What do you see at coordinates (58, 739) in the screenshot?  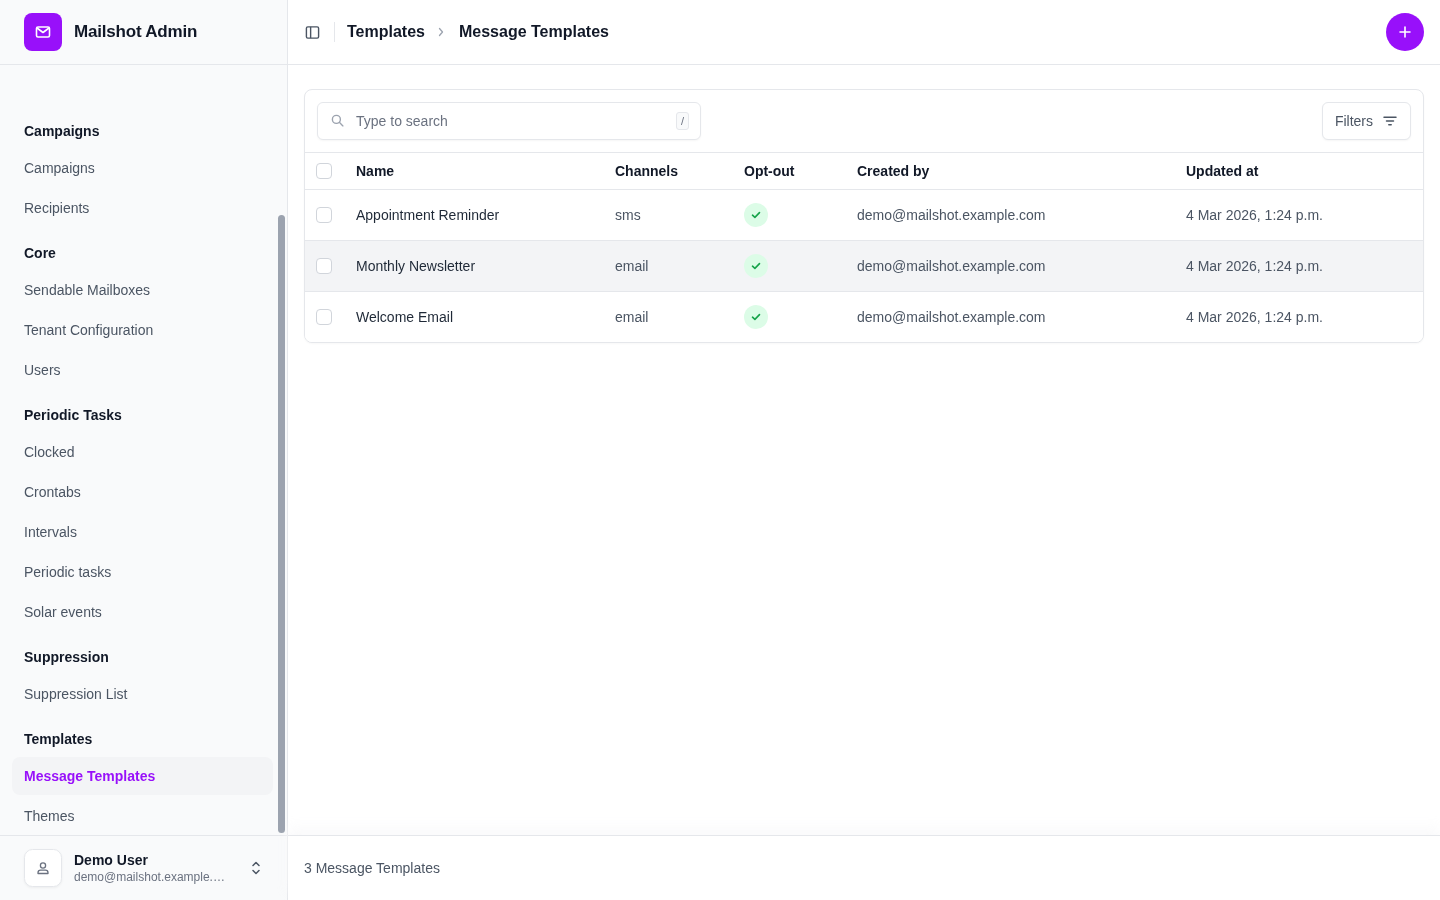 I see `nav-section-heading: Templates` at bounding box center [58, 739].